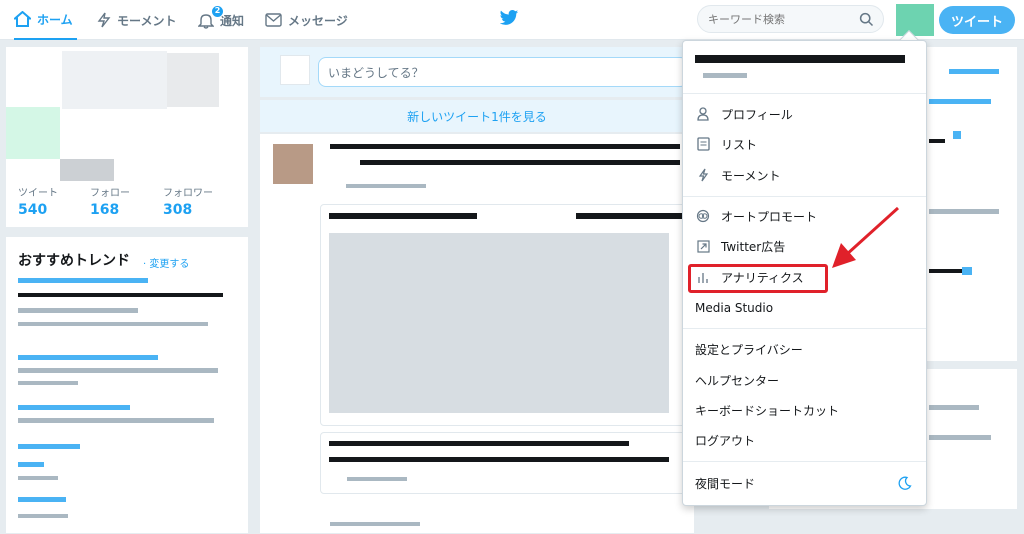  What do you see at coordinates (753, 246) in the screenshot?
I see `menu-twitter-ads-label: Twitter広告` at bounding box center [753, 246].